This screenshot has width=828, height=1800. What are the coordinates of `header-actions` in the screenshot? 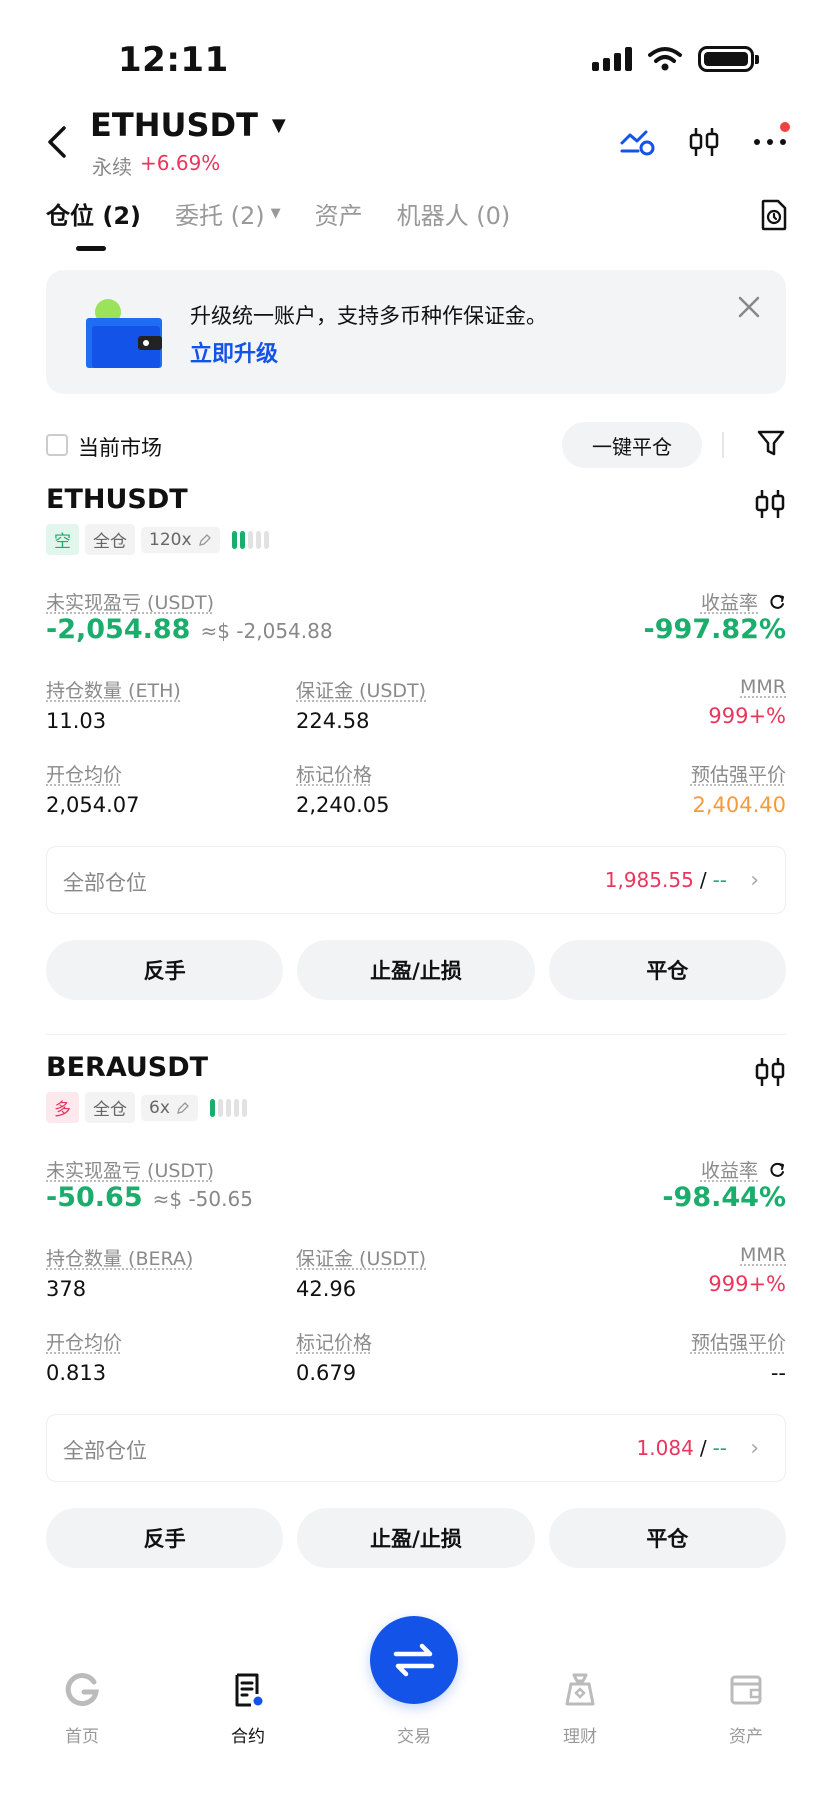 It's located at (705, 141).